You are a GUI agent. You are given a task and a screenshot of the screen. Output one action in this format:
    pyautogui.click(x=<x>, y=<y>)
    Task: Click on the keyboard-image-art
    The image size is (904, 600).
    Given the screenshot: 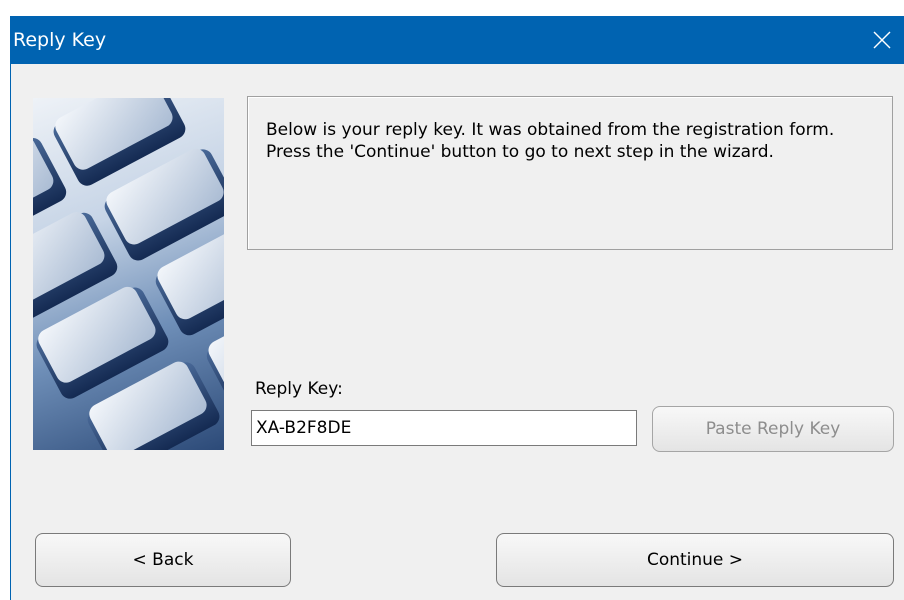 What is the action you would take?
    pyautogui.click(x=128, y=274)
    